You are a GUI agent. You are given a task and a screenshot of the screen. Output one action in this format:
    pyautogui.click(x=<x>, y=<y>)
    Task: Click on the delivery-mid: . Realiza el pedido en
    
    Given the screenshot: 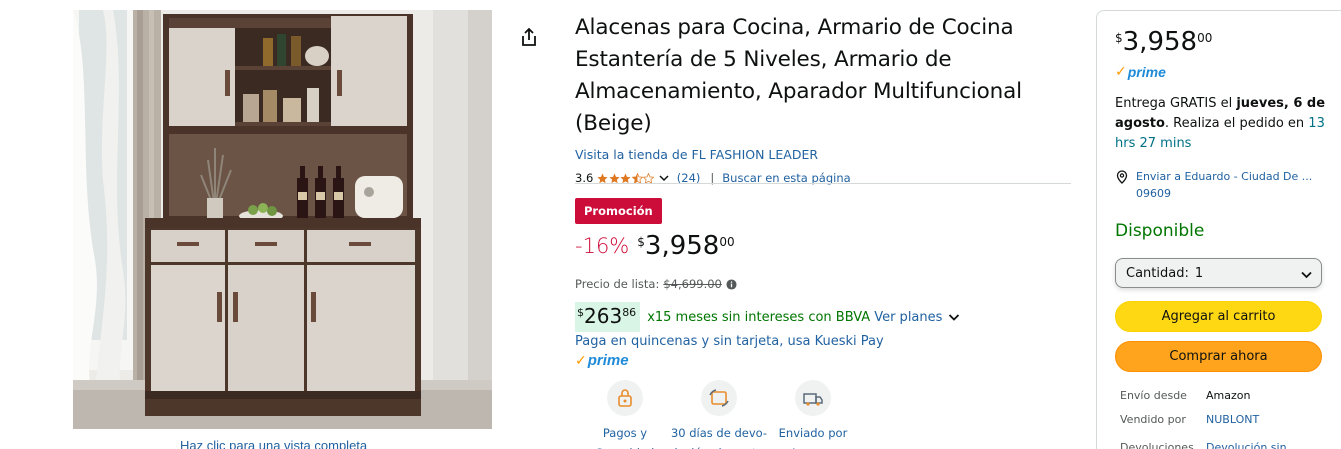 What is the action you would take?
    pyautogui.click(x=1236, y=123)
    